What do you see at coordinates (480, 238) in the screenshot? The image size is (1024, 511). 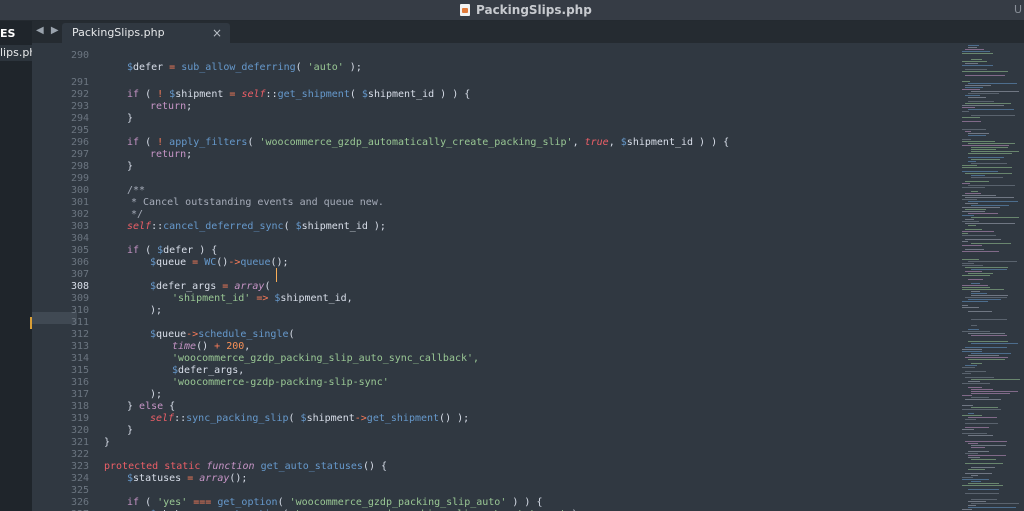 I see `code-line: 304 if ( $defer ) {` at bounding box center [480, 238].